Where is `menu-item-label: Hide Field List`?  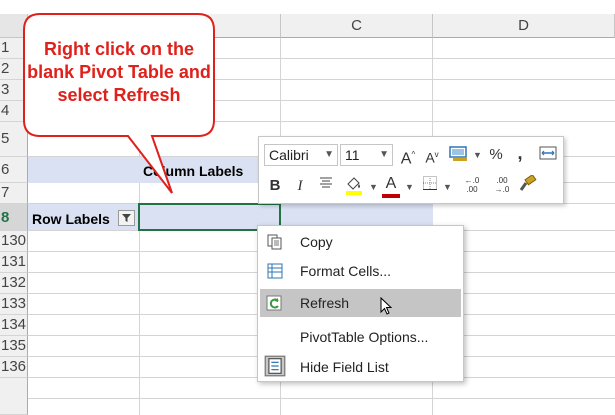 menu-item-label: Hide Field List is located at coordinates (344, 367).